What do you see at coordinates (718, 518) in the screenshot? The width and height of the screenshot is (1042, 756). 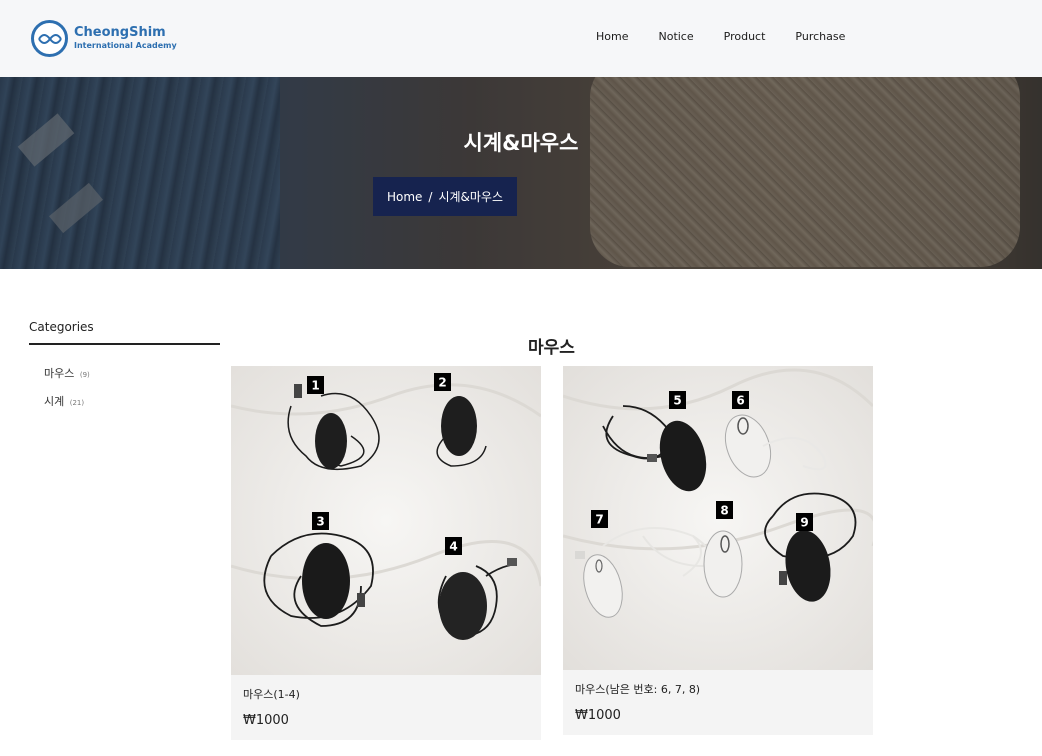 I see `product-photo: 5 6 7 8 9` at bounding box center [718, 518].